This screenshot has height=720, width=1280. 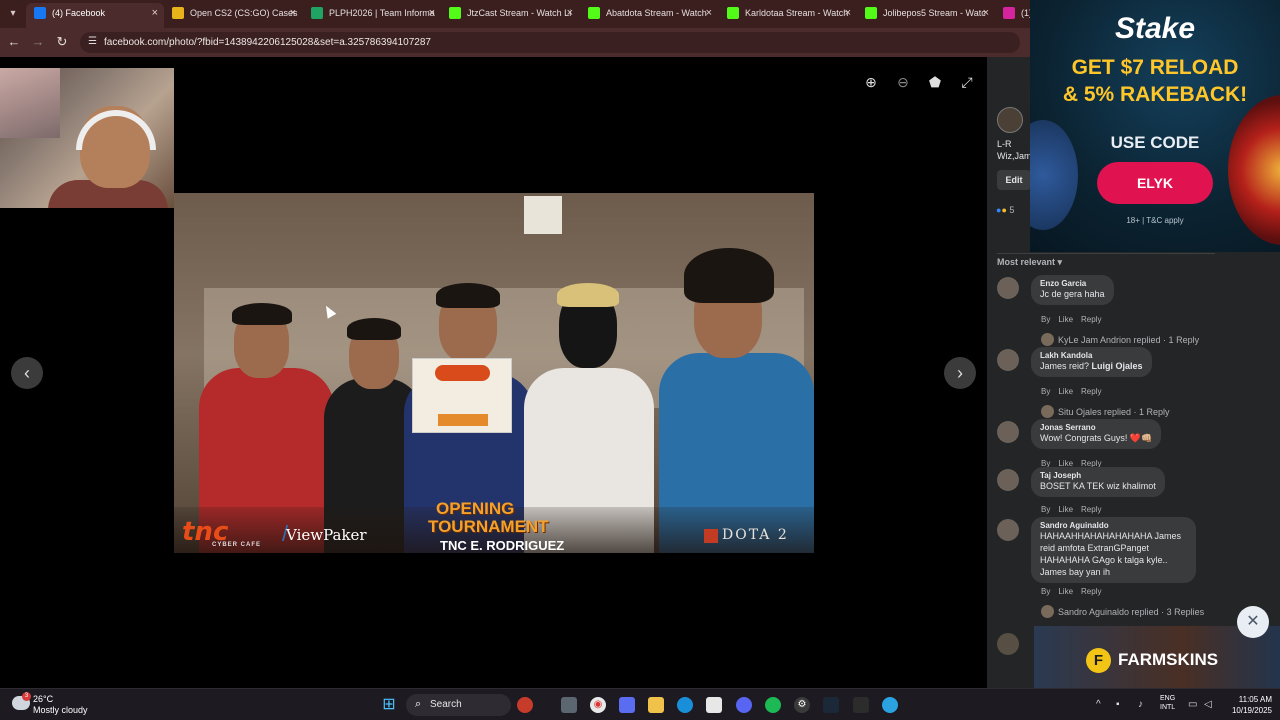 I want to click on edit-button: Edit, so click(x=1014, y=180).